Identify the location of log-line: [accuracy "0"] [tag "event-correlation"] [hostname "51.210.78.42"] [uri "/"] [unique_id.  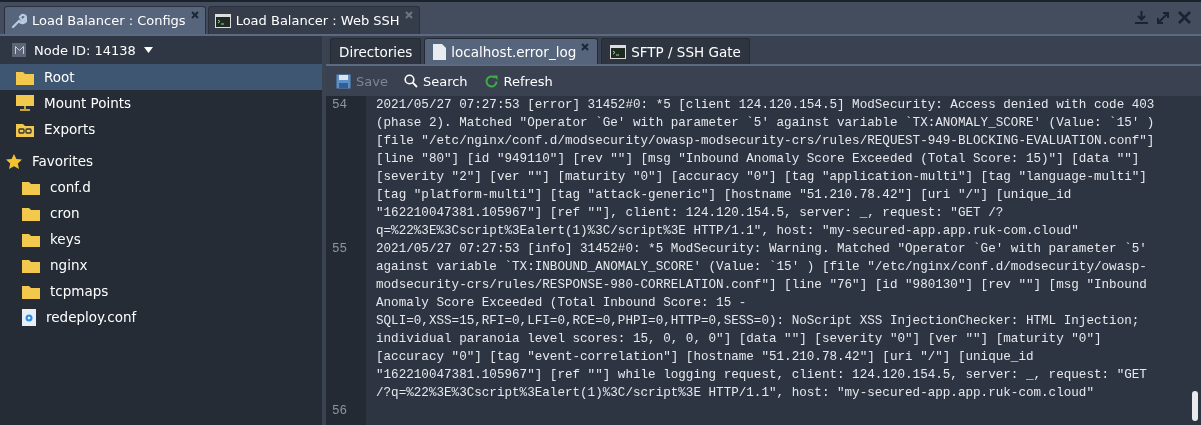
(705, 357).